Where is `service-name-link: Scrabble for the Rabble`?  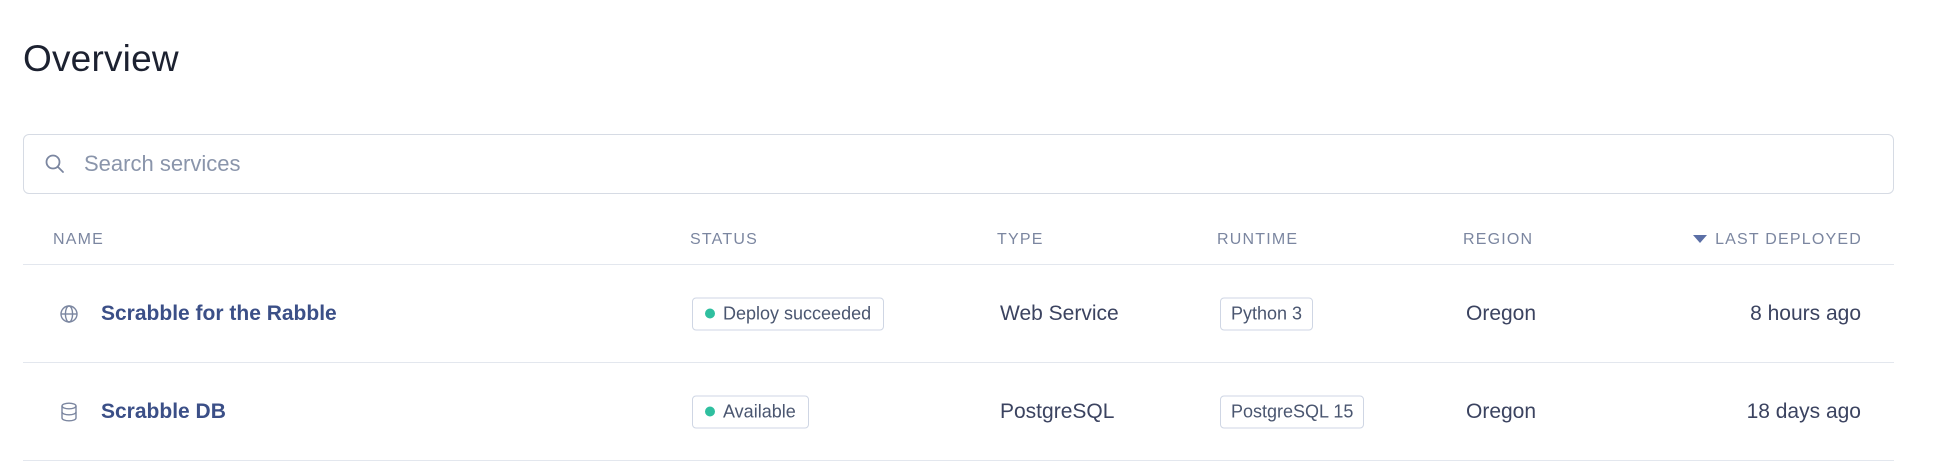 service-name-link: Scrabble for the Rabble is located at coordinates (219, 314).